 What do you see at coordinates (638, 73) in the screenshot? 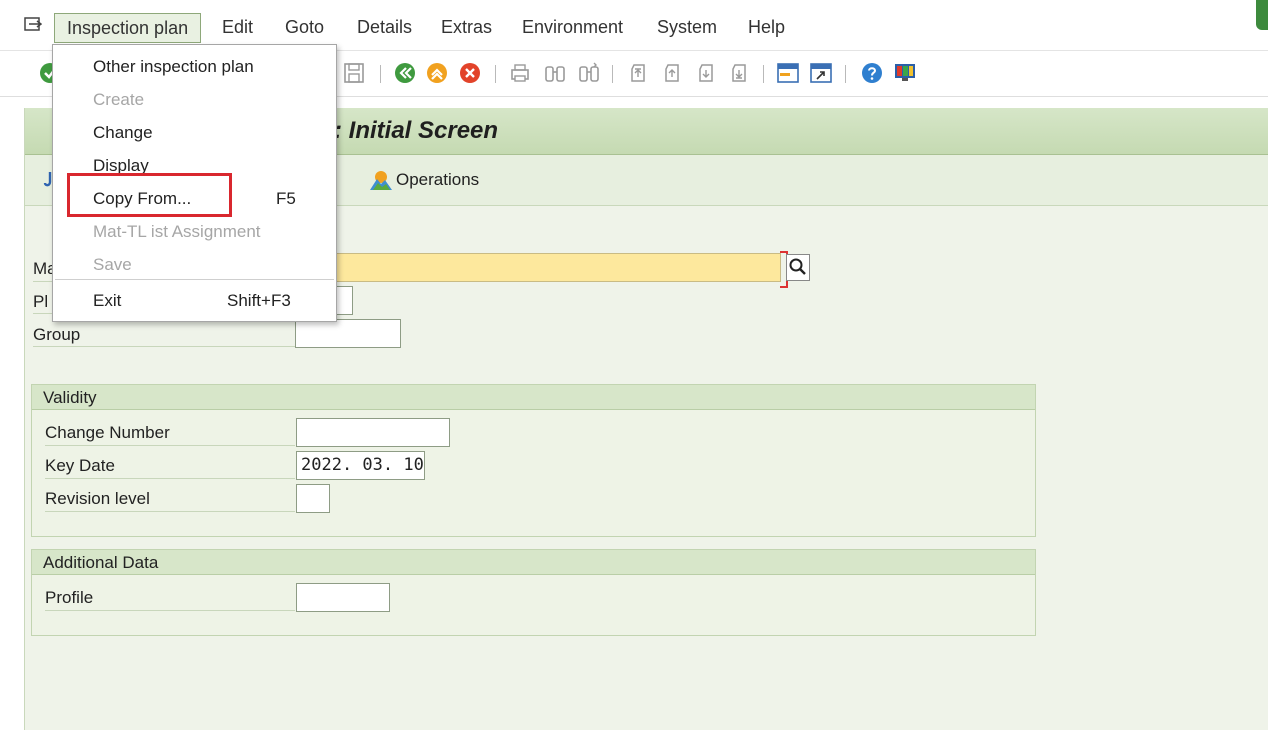
I see `first-page-icon` at bounding box center [638, 73].